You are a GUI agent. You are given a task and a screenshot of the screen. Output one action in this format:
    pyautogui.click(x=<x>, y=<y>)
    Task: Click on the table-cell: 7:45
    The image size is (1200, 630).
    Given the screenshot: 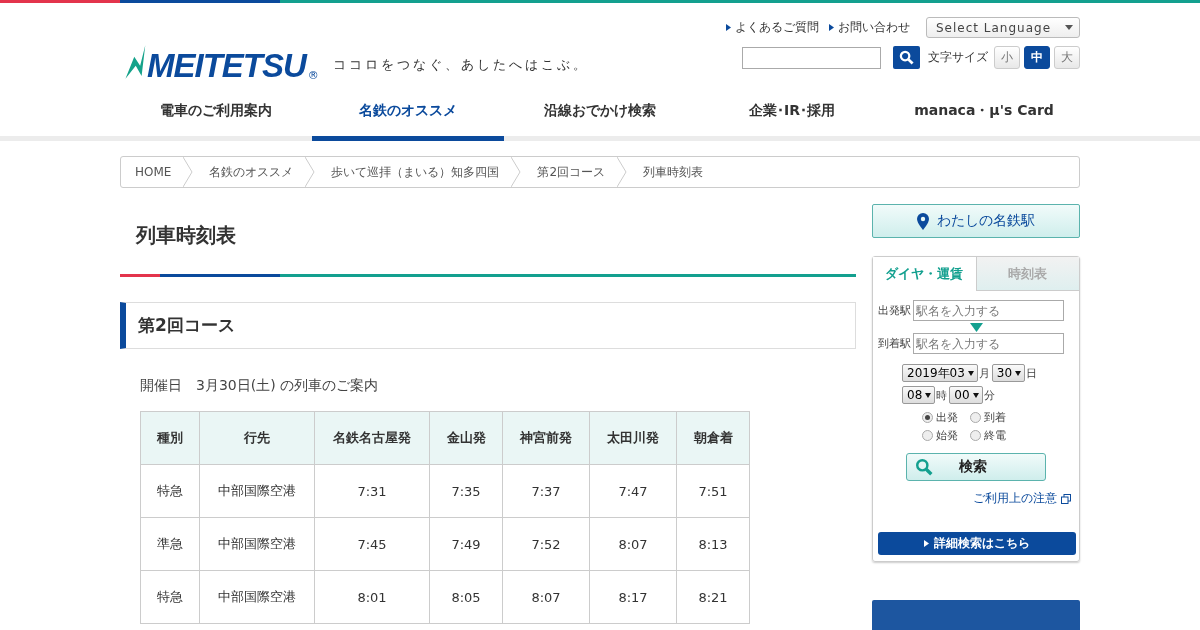 What is the action you would take?
    pyautogui.click(x=372, y=544)
    